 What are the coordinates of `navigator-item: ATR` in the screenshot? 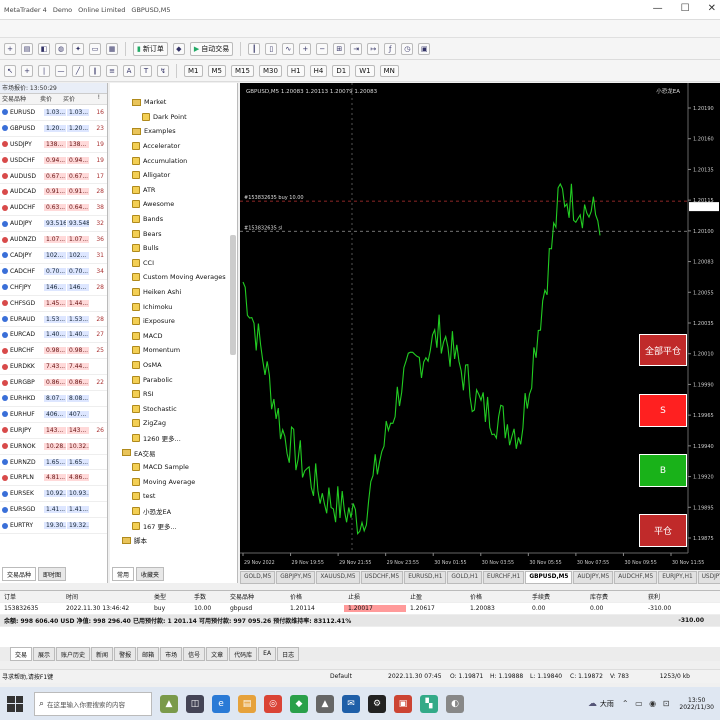 It's located at (173, 190).